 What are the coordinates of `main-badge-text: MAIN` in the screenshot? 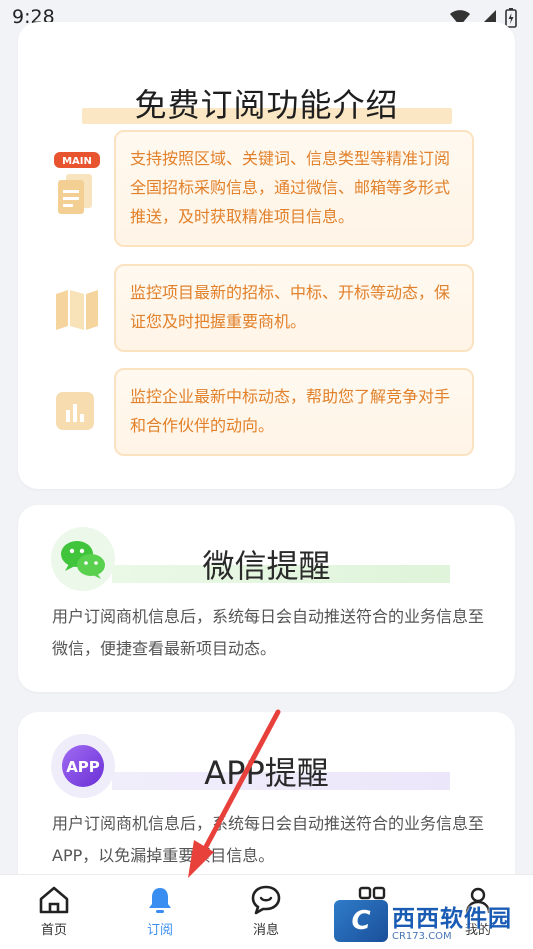 It's located at (77, 161).